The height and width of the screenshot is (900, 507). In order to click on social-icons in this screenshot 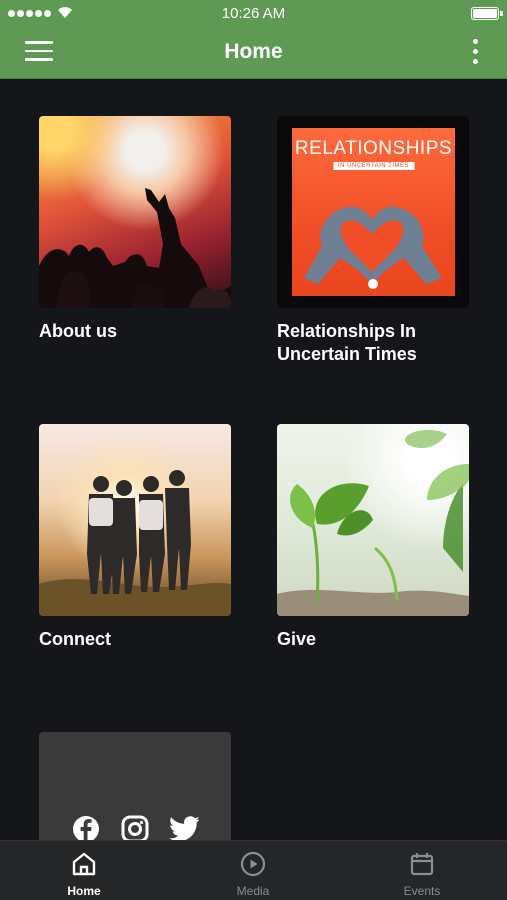, I will do `click(135, 827)`.